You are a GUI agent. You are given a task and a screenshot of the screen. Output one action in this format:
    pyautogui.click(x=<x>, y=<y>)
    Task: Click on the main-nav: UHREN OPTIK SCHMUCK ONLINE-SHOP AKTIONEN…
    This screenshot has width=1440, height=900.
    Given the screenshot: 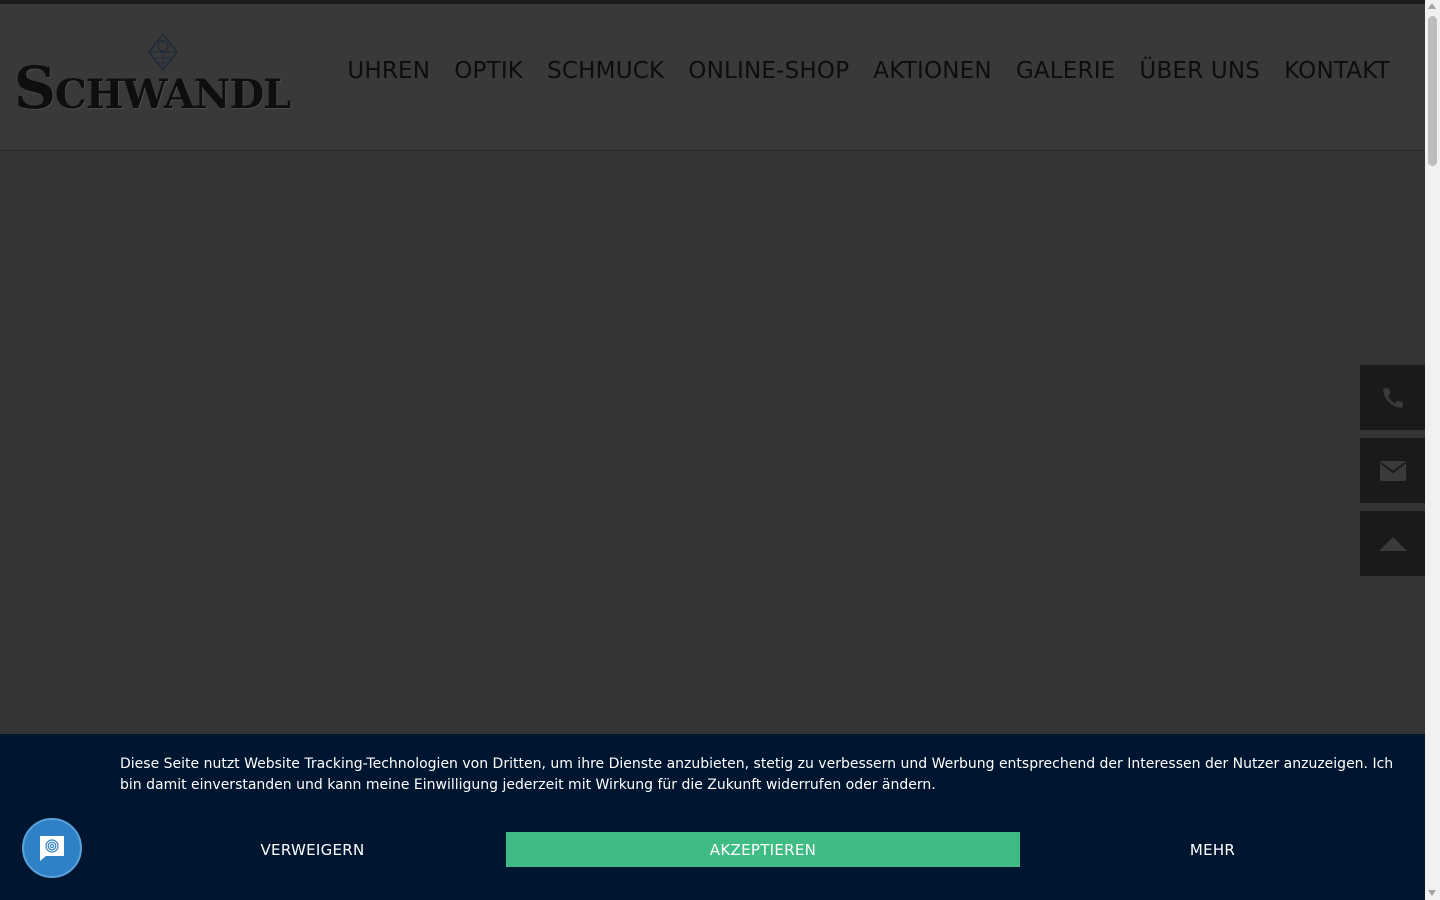 What is the action you would take?
    pyautogui.click(x=862, y=71)
    